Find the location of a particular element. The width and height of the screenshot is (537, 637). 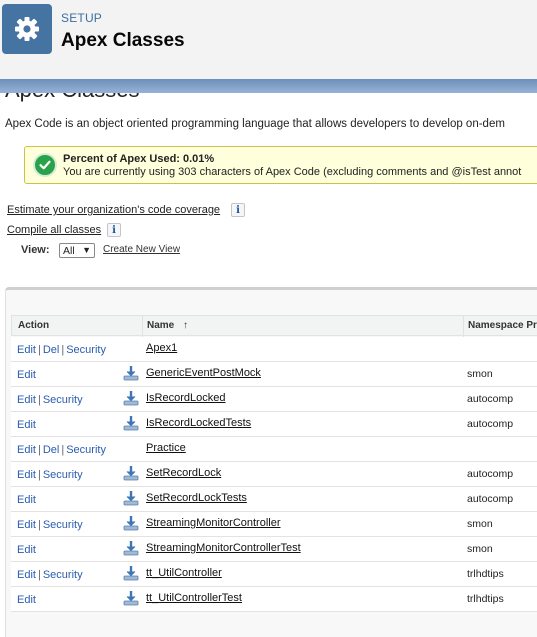

class-name-link: tt_UtilController is located at coordinates (184, 573).